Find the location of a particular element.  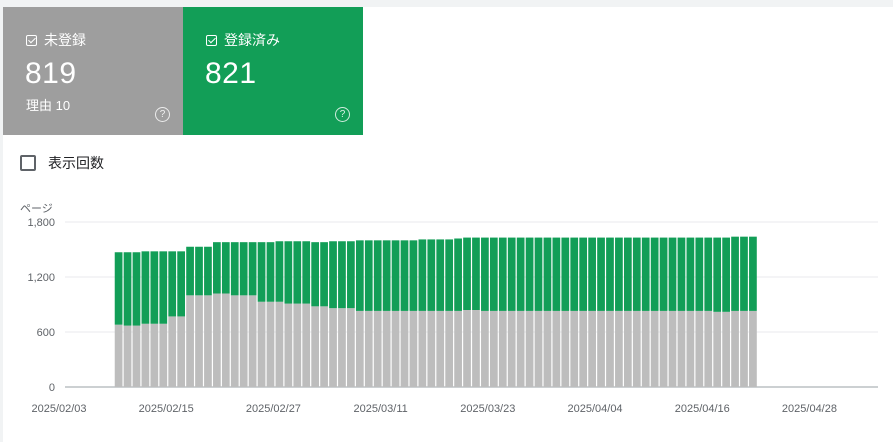

x-tick-label: 2025/03/23 is located at coordinates (487, 409).